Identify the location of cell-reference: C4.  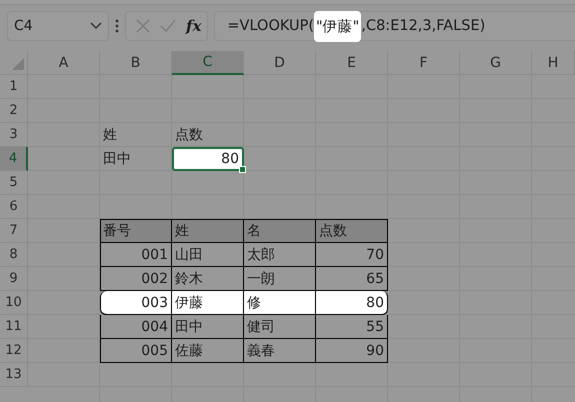
(23, 26).